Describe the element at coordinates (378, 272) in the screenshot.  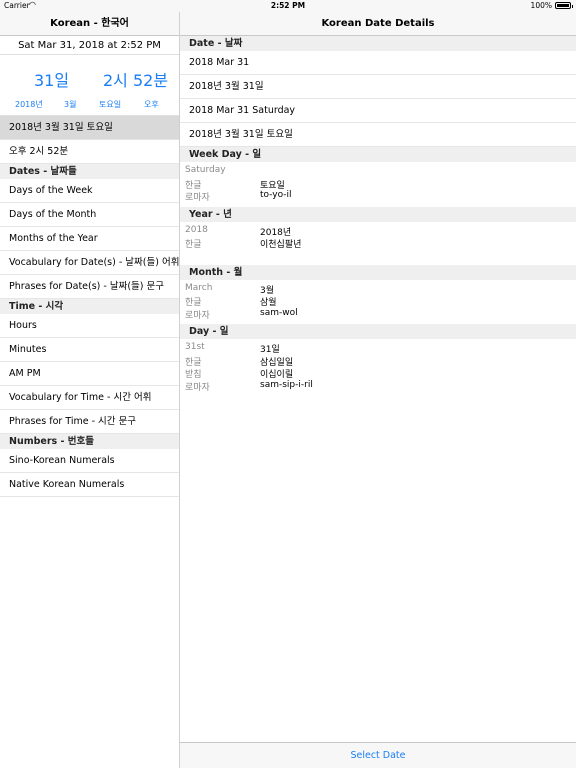
I see `section-month: Month - 월` at that location.